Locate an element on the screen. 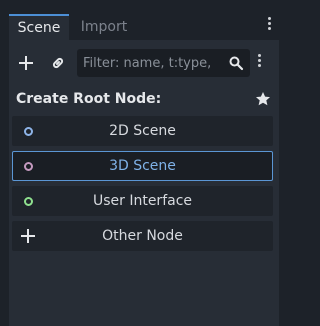  create-root-header: Create Root Node: is located at coordinates (143, 99).